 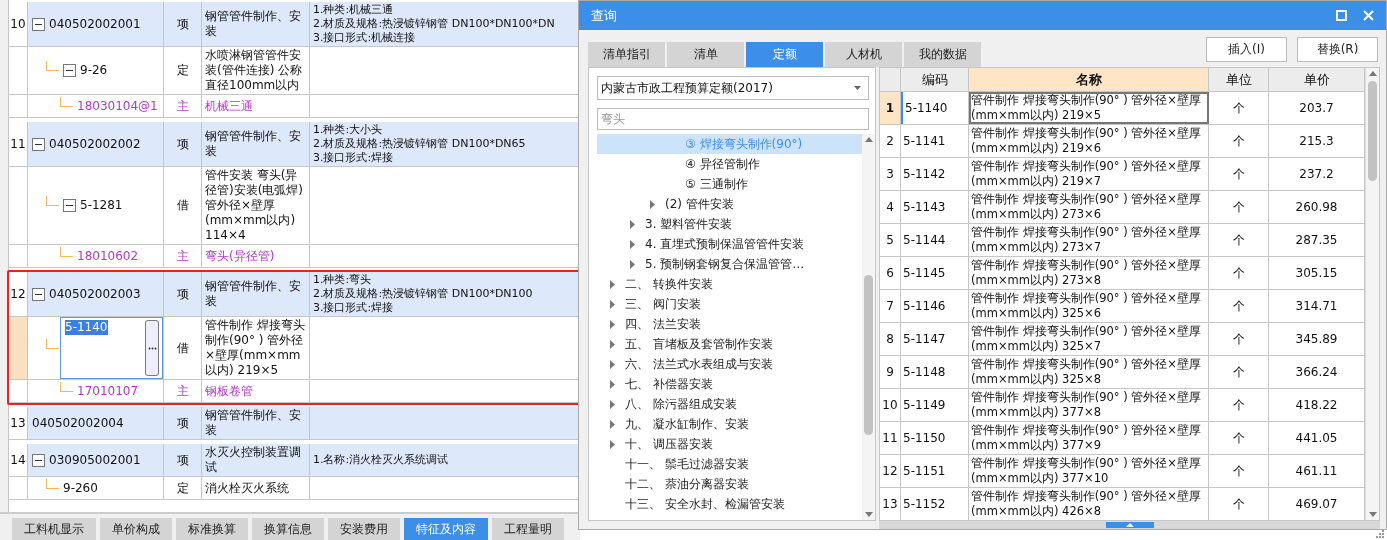 What do you see at coordinates (348, 130) in the screenshot?
I see `feature-line: 1.种类:大小头` at bounding box center [348, 130].